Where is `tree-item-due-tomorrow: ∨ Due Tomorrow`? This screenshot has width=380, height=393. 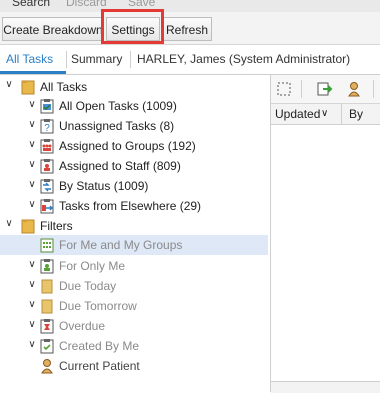
tree-item-due-tomorrow: ∨ Due Tomorrow is located at coordinates (134, 306).